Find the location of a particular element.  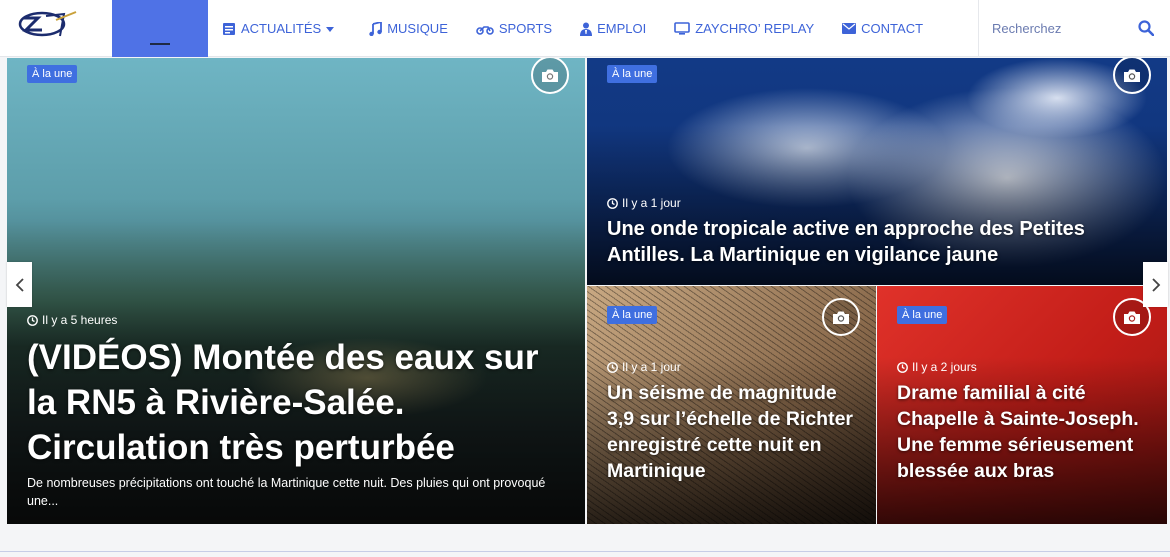

nav-item-label: EMPLOI is located at coordinates (622, 28).